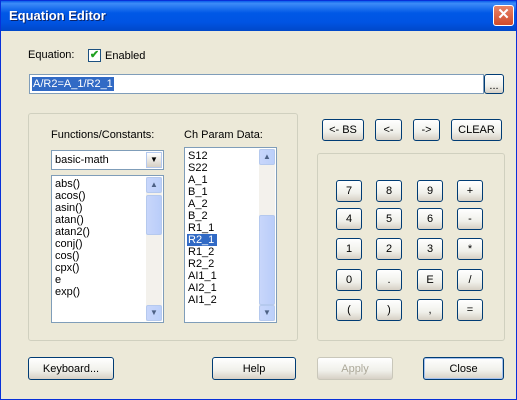 The height and width of the screenshot is (400, 517). What do you see at coordinates (430, 280) in the screenshot?
I see `keypad-key: E` at bounding box center [430, 280].